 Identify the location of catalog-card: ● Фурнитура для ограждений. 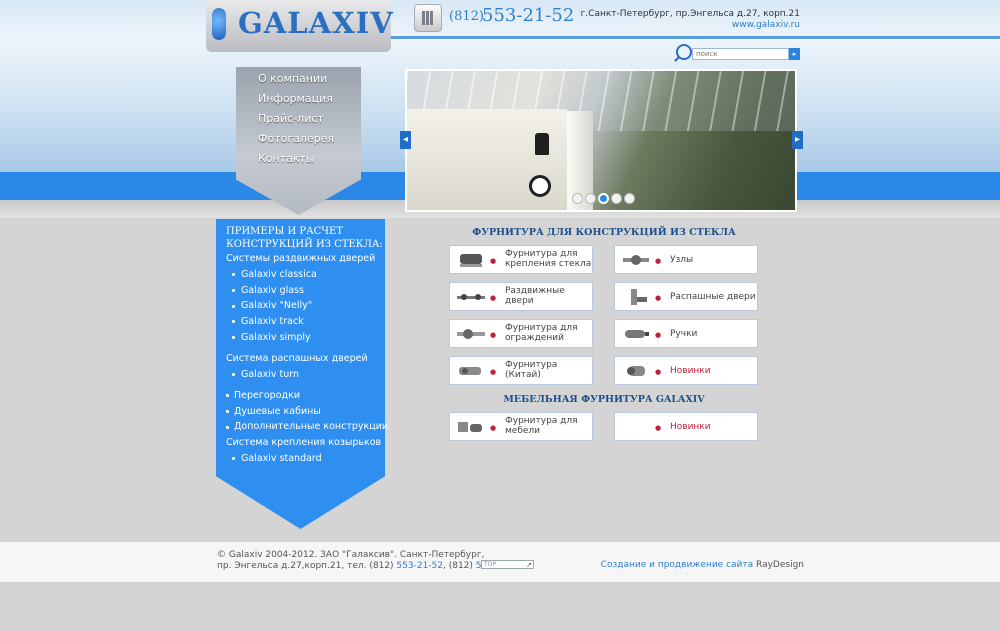
(521, 333).